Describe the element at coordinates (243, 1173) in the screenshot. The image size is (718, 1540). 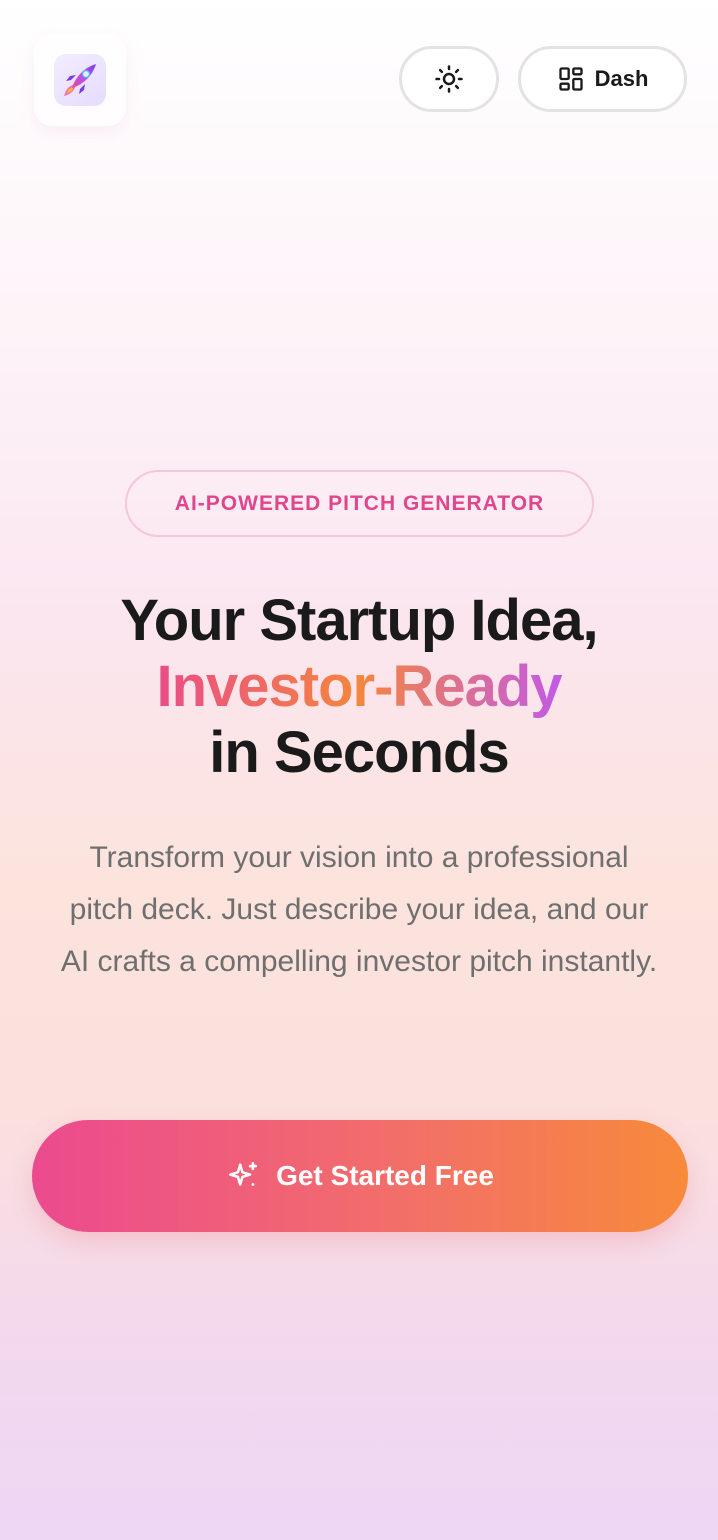
I see `sparkle-icon` at that location.